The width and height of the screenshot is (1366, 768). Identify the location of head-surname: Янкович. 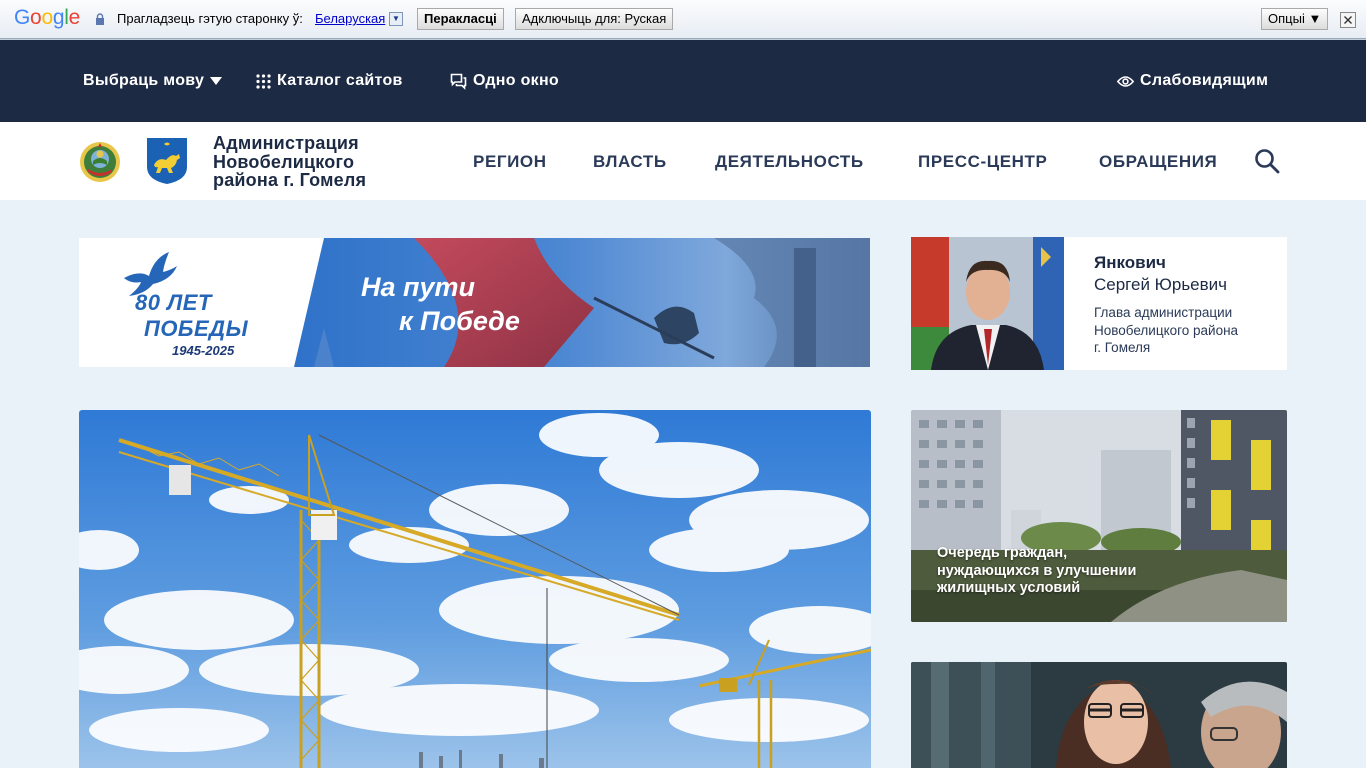
(1130, 262).